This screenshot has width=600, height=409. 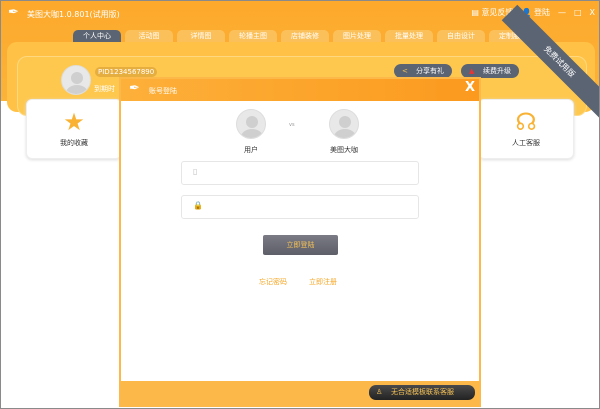 What do you see at coordinates (430, 71) in the screenshot?
I see `share-label: 分享有礼` at bounding box center [430, 71].